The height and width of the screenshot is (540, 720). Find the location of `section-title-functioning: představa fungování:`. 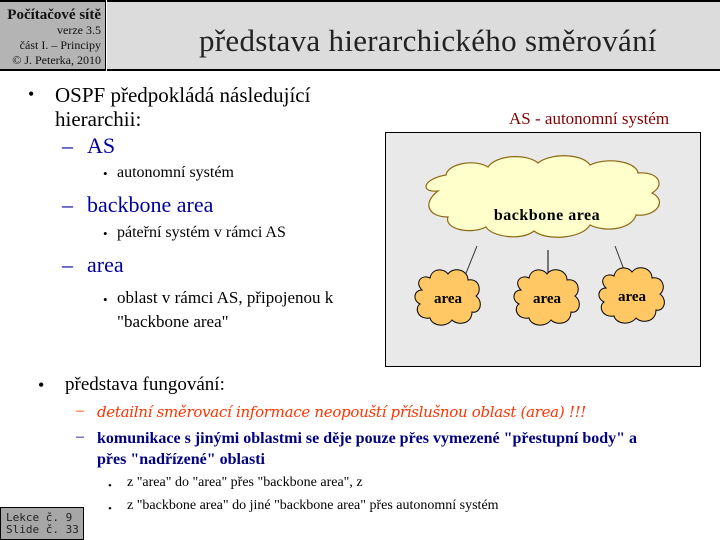

section-title-functioning: představa fungování: is located at coordinates (145, 384).